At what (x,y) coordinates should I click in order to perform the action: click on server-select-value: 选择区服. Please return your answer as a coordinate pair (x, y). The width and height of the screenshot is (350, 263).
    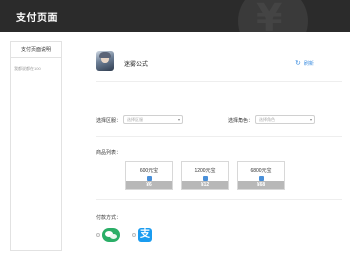
    Looking at the image, I should click on (135, 119).